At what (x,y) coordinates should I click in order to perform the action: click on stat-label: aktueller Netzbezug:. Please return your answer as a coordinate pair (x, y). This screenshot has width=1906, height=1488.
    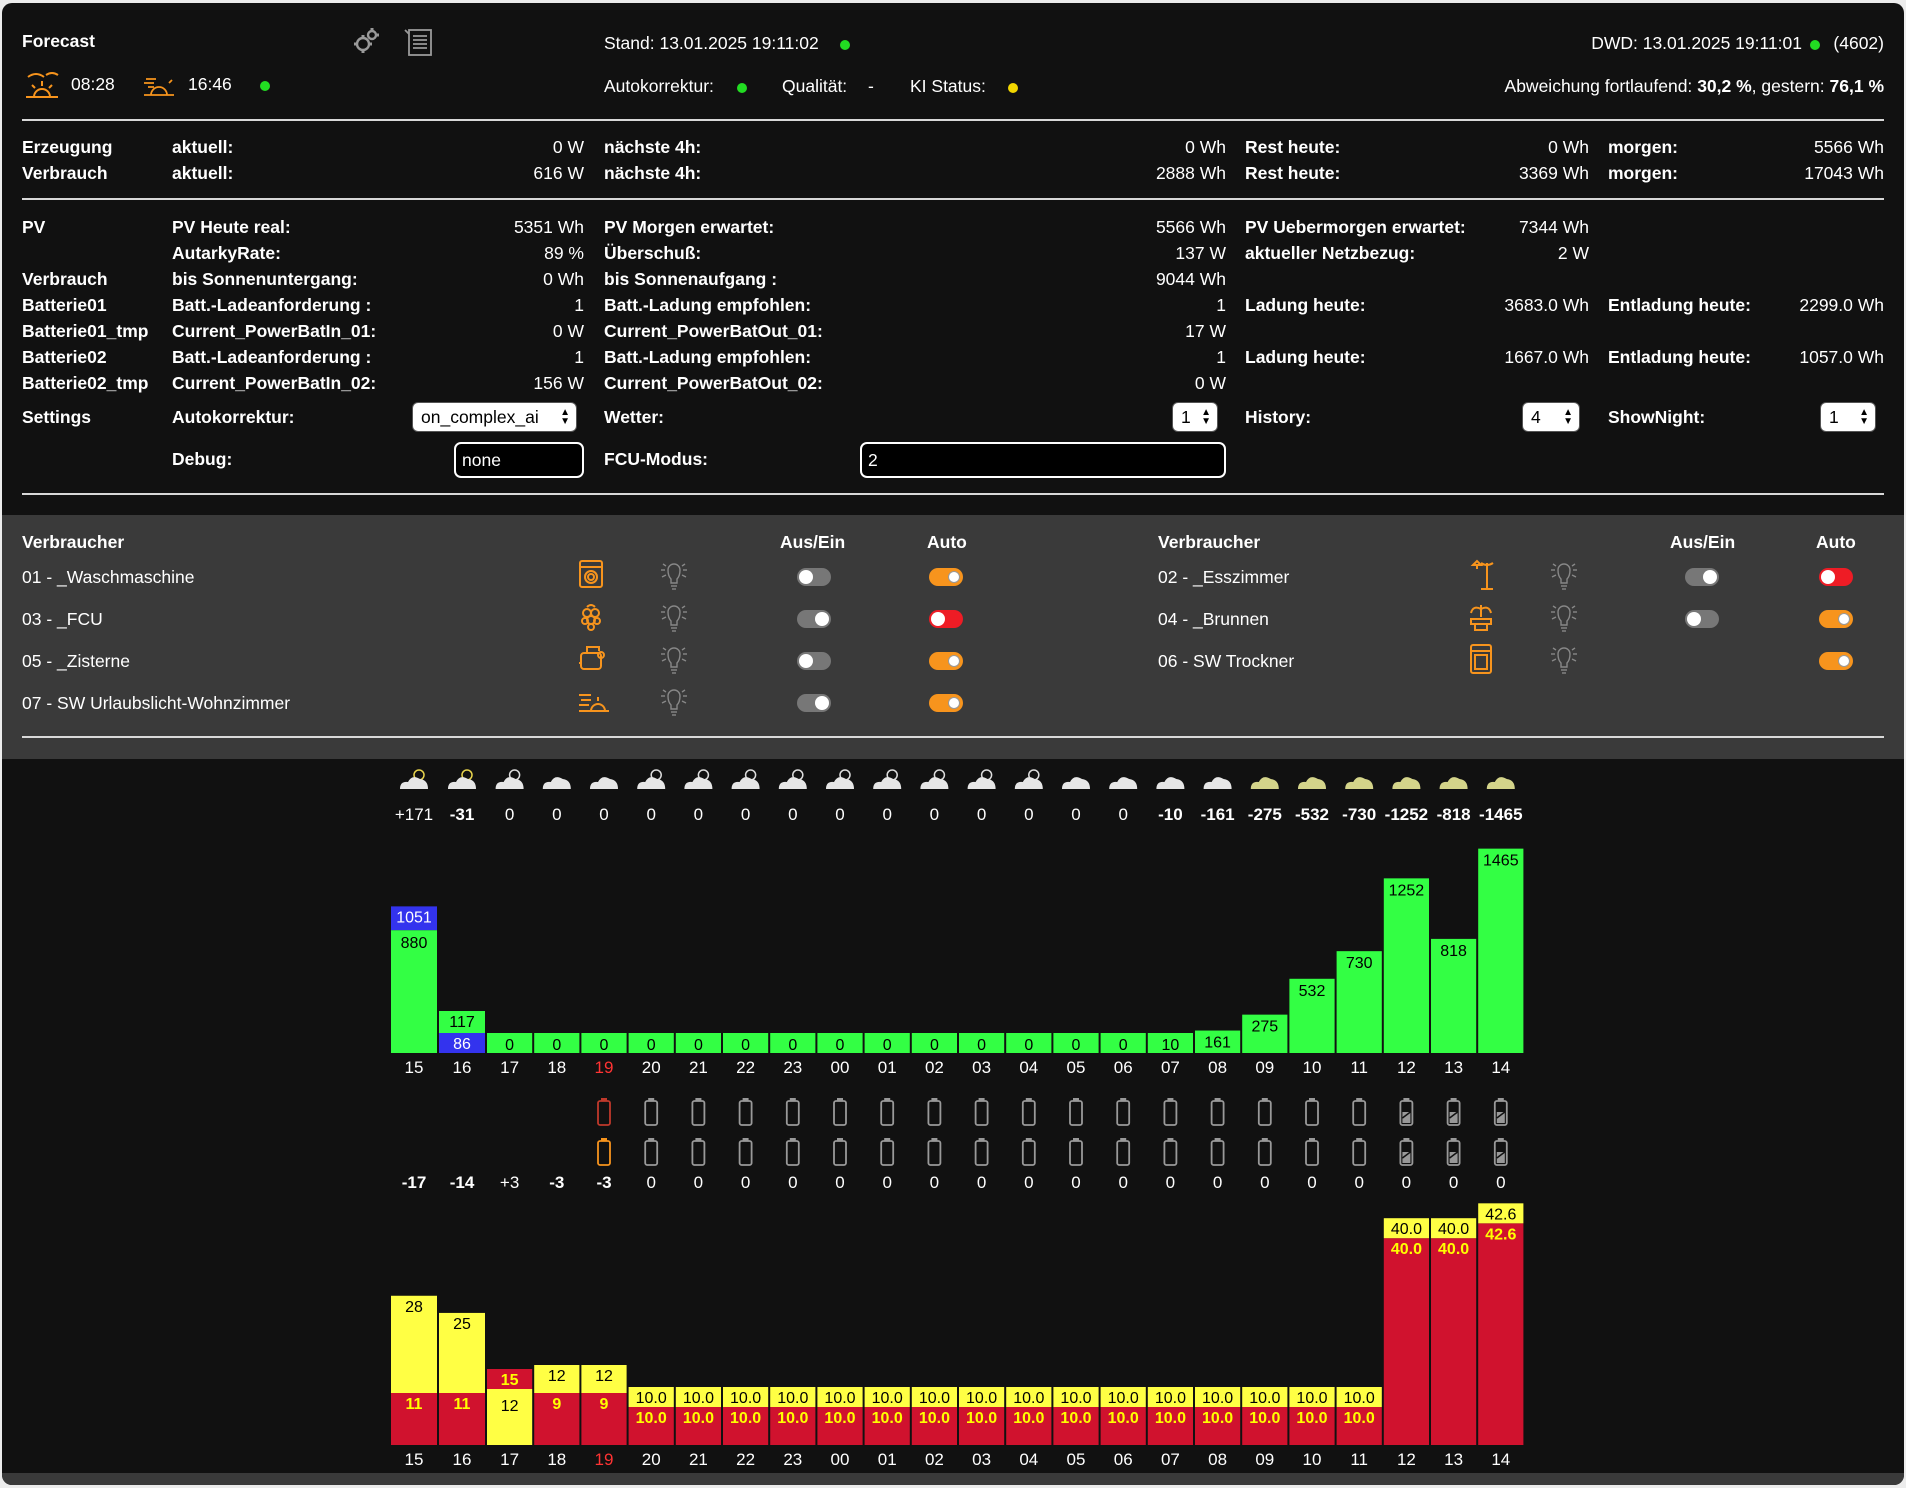
    Looking at the image, I should click on (1330, 253).